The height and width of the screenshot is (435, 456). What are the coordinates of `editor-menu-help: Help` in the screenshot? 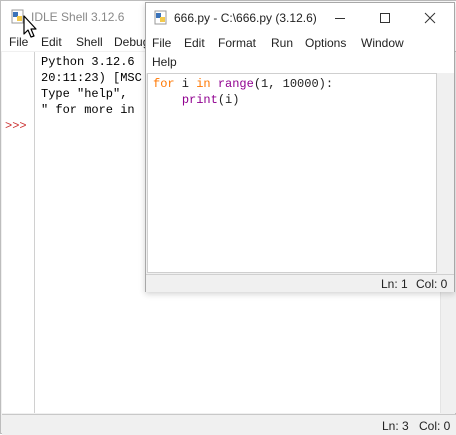 It's located at (164, 62).